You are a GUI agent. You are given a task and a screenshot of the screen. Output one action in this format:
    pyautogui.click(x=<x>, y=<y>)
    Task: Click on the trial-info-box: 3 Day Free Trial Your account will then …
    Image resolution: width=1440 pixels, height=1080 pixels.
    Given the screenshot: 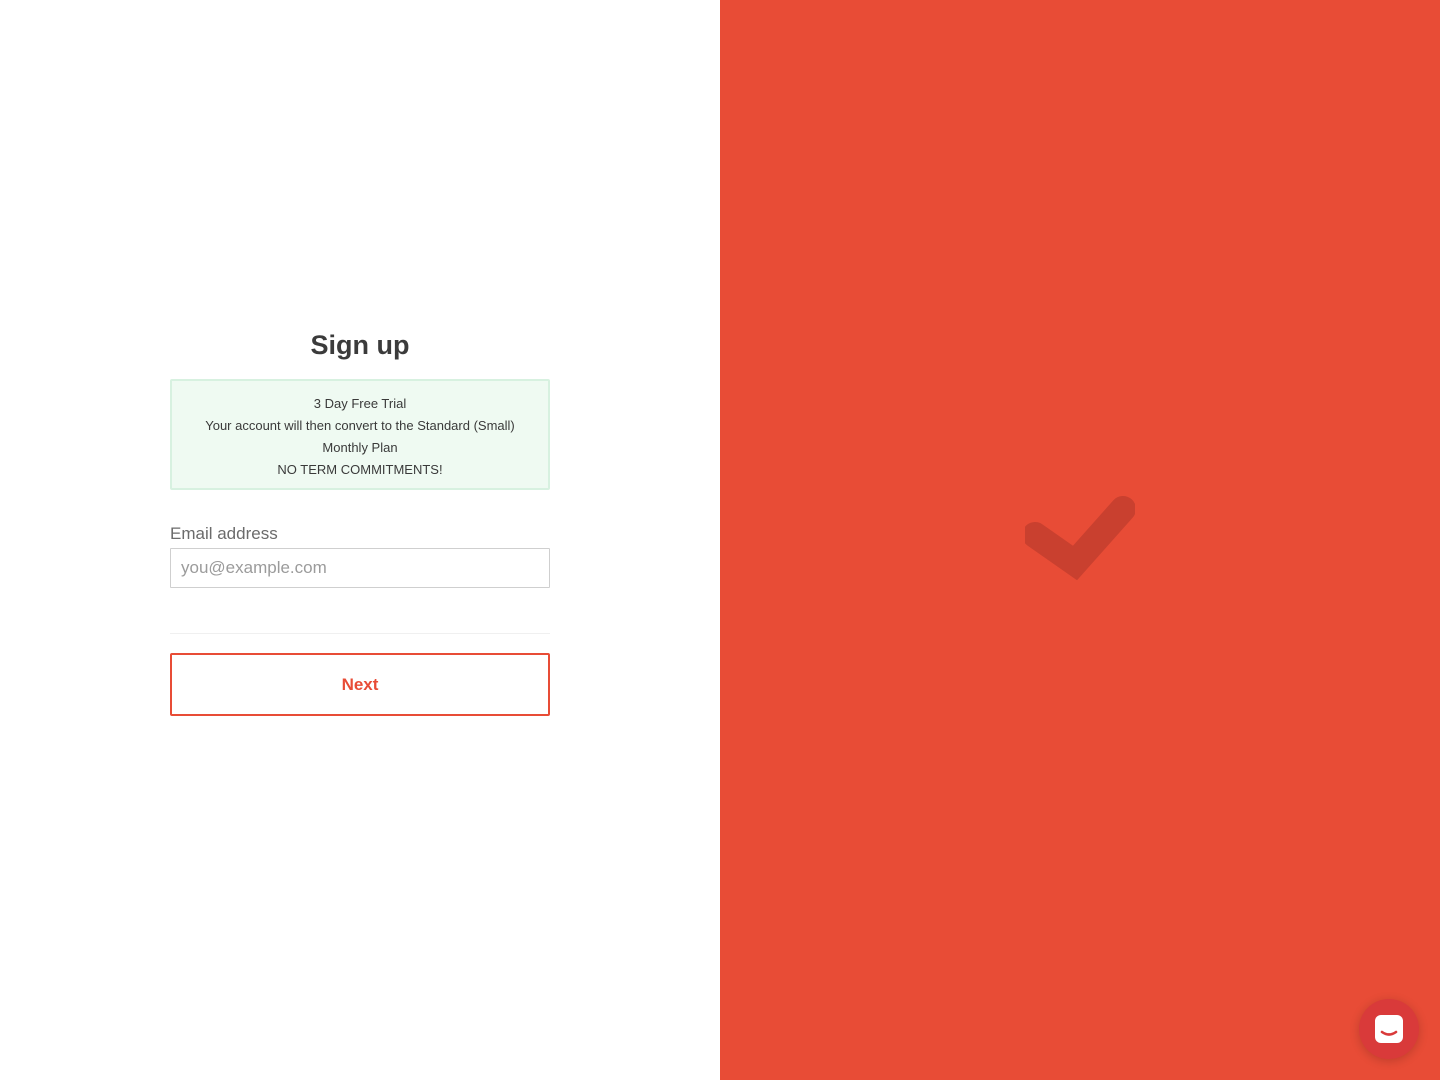 What is the action you would take?
    pyautogui.click(x=360, y=434)
    